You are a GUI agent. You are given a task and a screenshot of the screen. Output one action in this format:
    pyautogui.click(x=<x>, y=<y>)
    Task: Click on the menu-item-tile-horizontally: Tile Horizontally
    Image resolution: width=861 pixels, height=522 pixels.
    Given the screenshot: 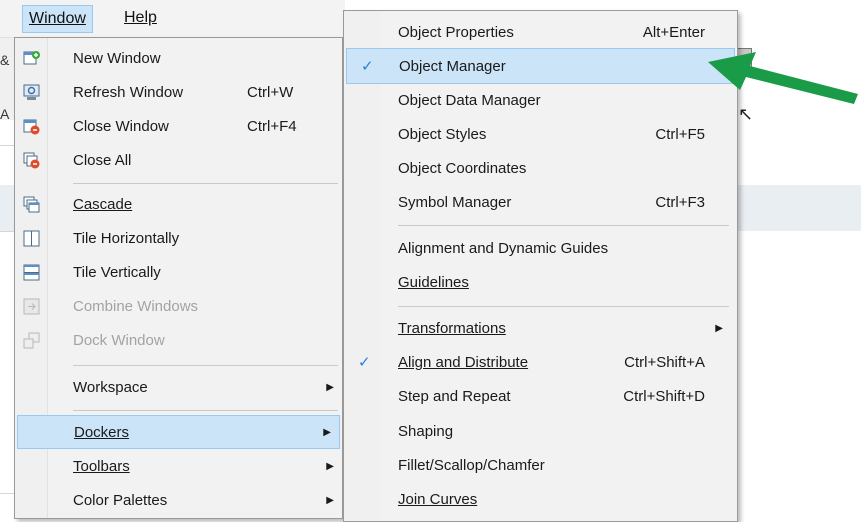 What is the action you would take?
    pyautogui.click(x=178, y=238)
    